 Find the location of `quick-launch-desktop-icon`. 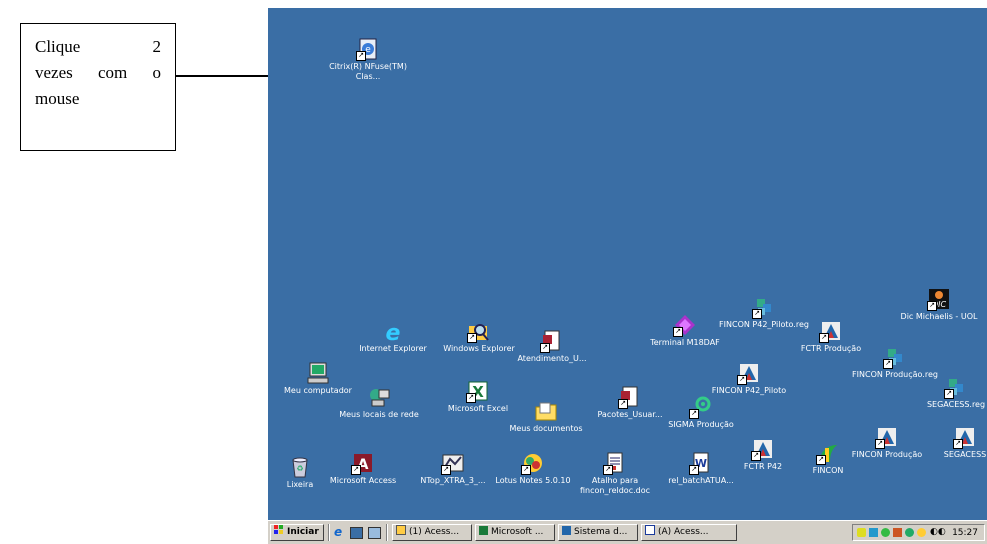

quick-launch-desktop-icon is located at coordinates (356, 533).